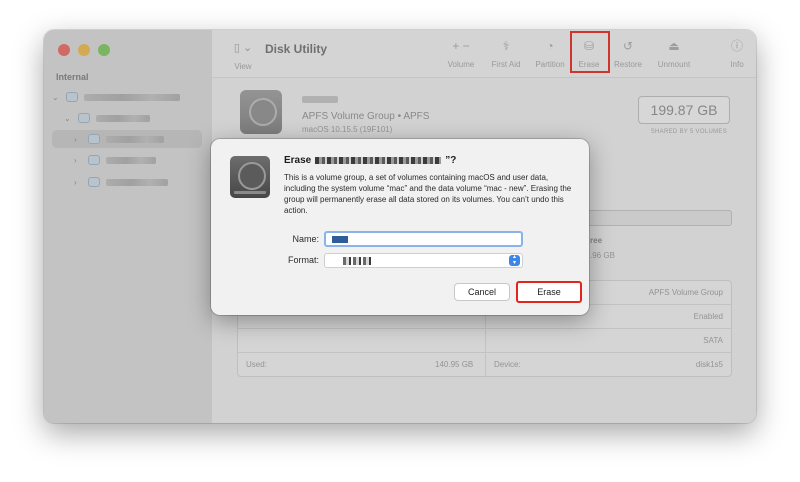 This screenshot has height=482, width=800. What do you see at coordinates (303, 260) in the screenshot?
I see `format-label: Format:` at bounding box center [303, 260].